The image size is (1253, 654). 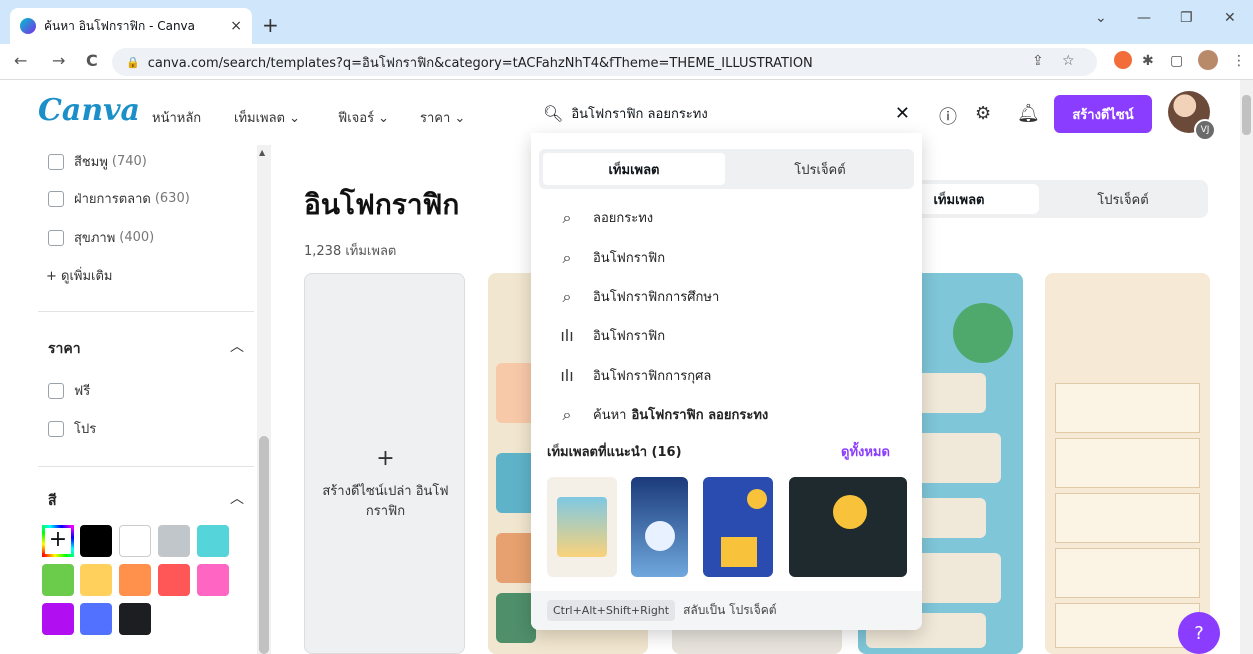 I want to click on filter-label: ฝ่ายการตลาด, so click(x=112, y=199).